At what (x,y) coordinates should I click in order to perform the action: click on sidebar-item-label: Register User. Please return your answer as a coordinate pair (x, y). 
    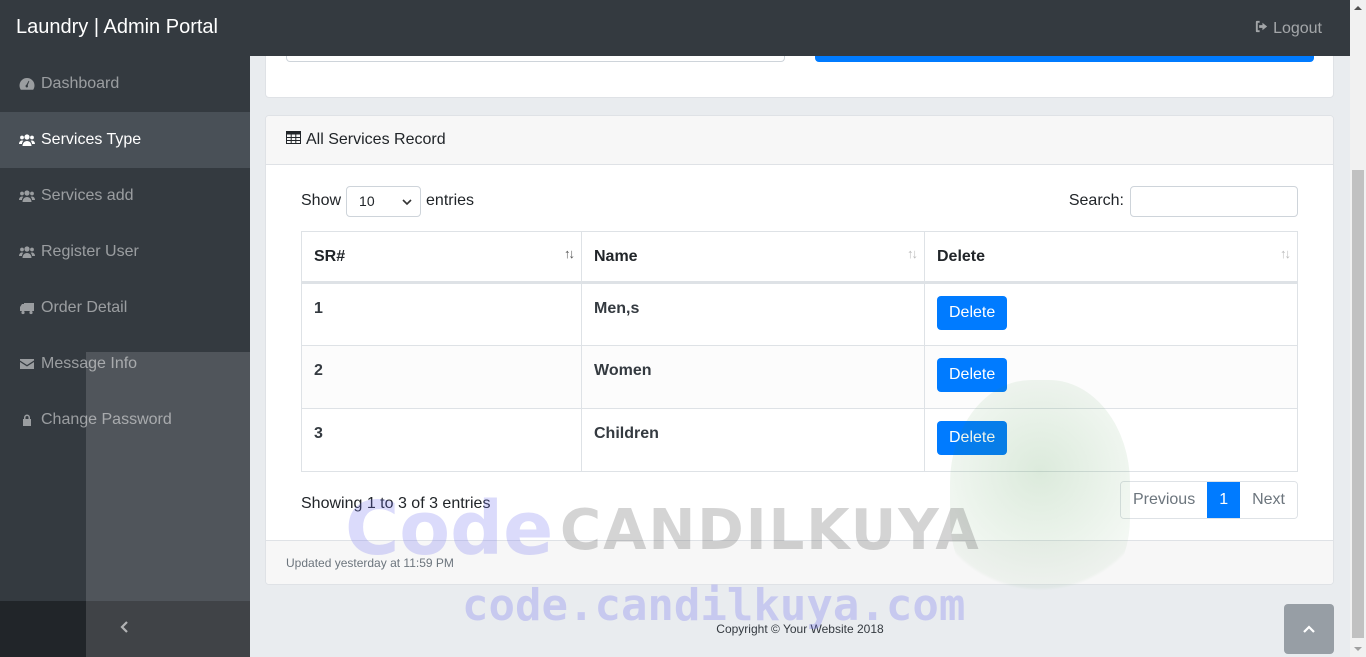
    Looking at the image, I should click on (90, 251).